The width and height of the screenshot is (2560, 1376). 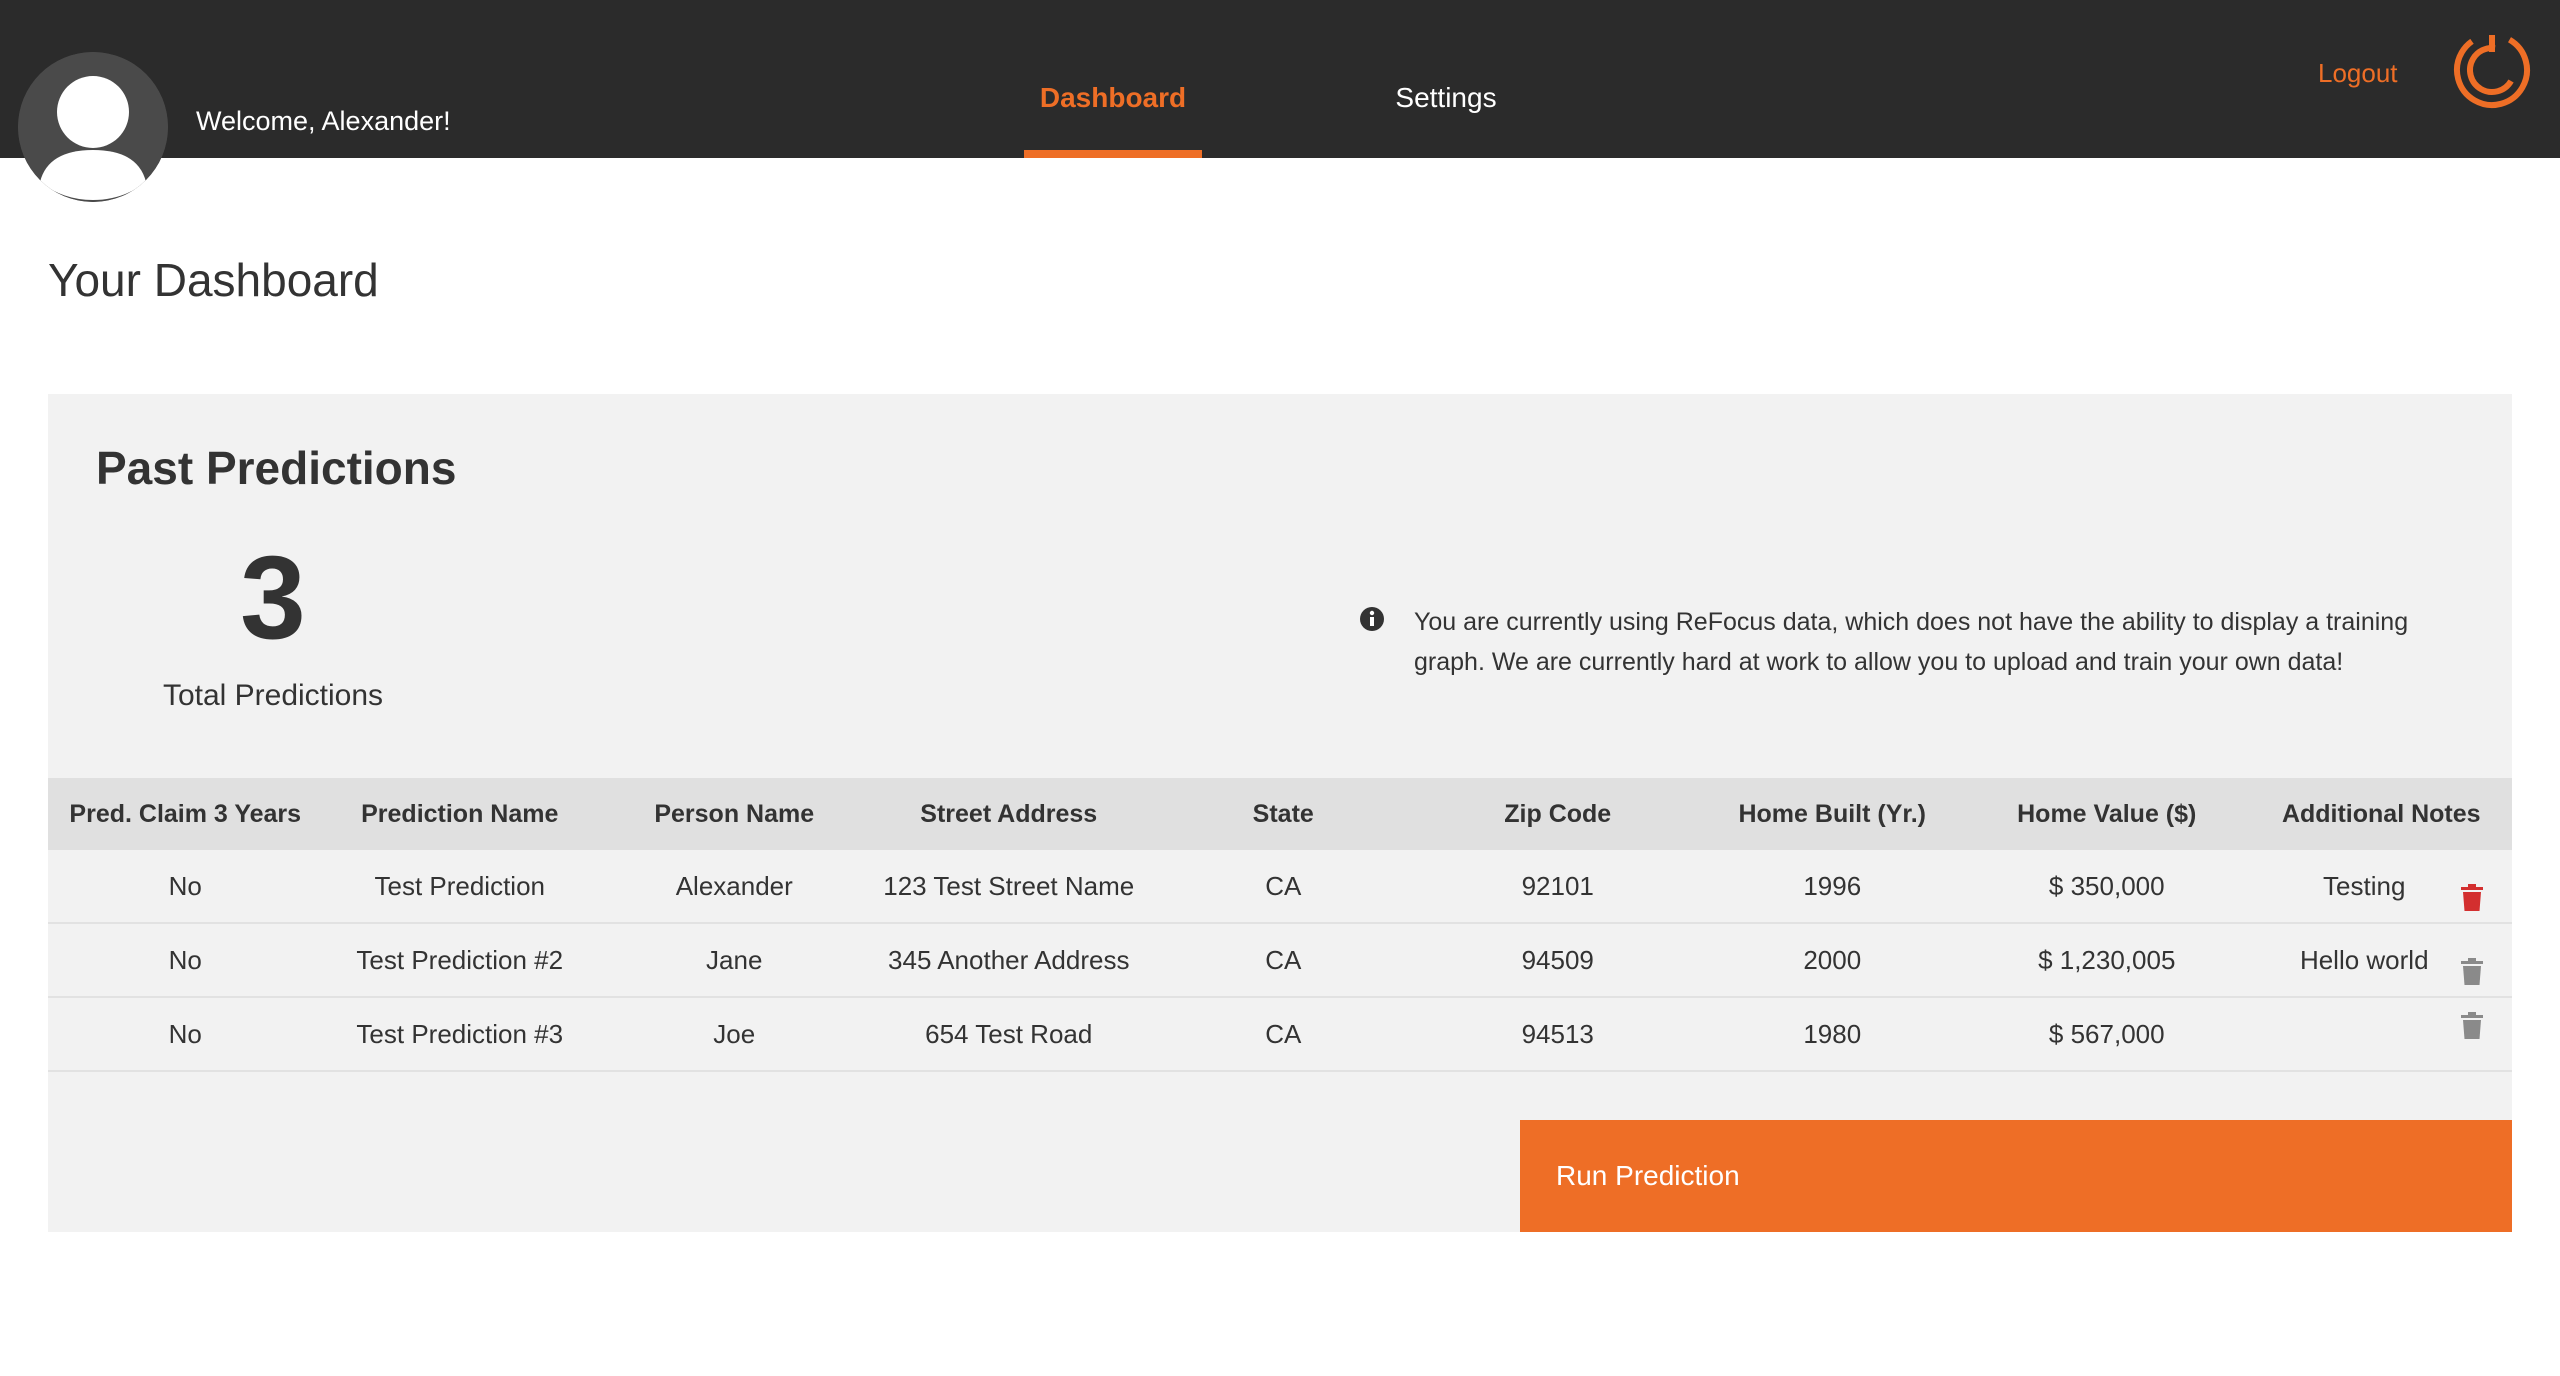 What do you see at coordinates (1557, 885) in the screenshot?
I see `table-cell: 92101` at bounding box center [1557, 885].